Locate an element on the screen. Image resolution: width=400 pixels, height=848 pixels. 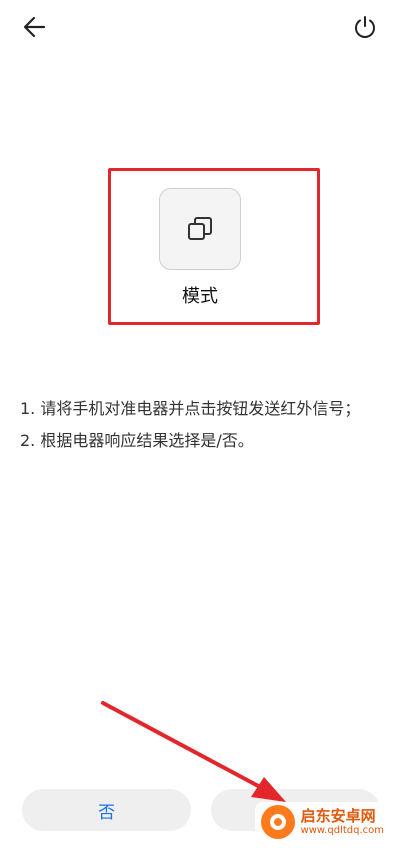
watermark-logo-icon is located at coordinates (277, 822).